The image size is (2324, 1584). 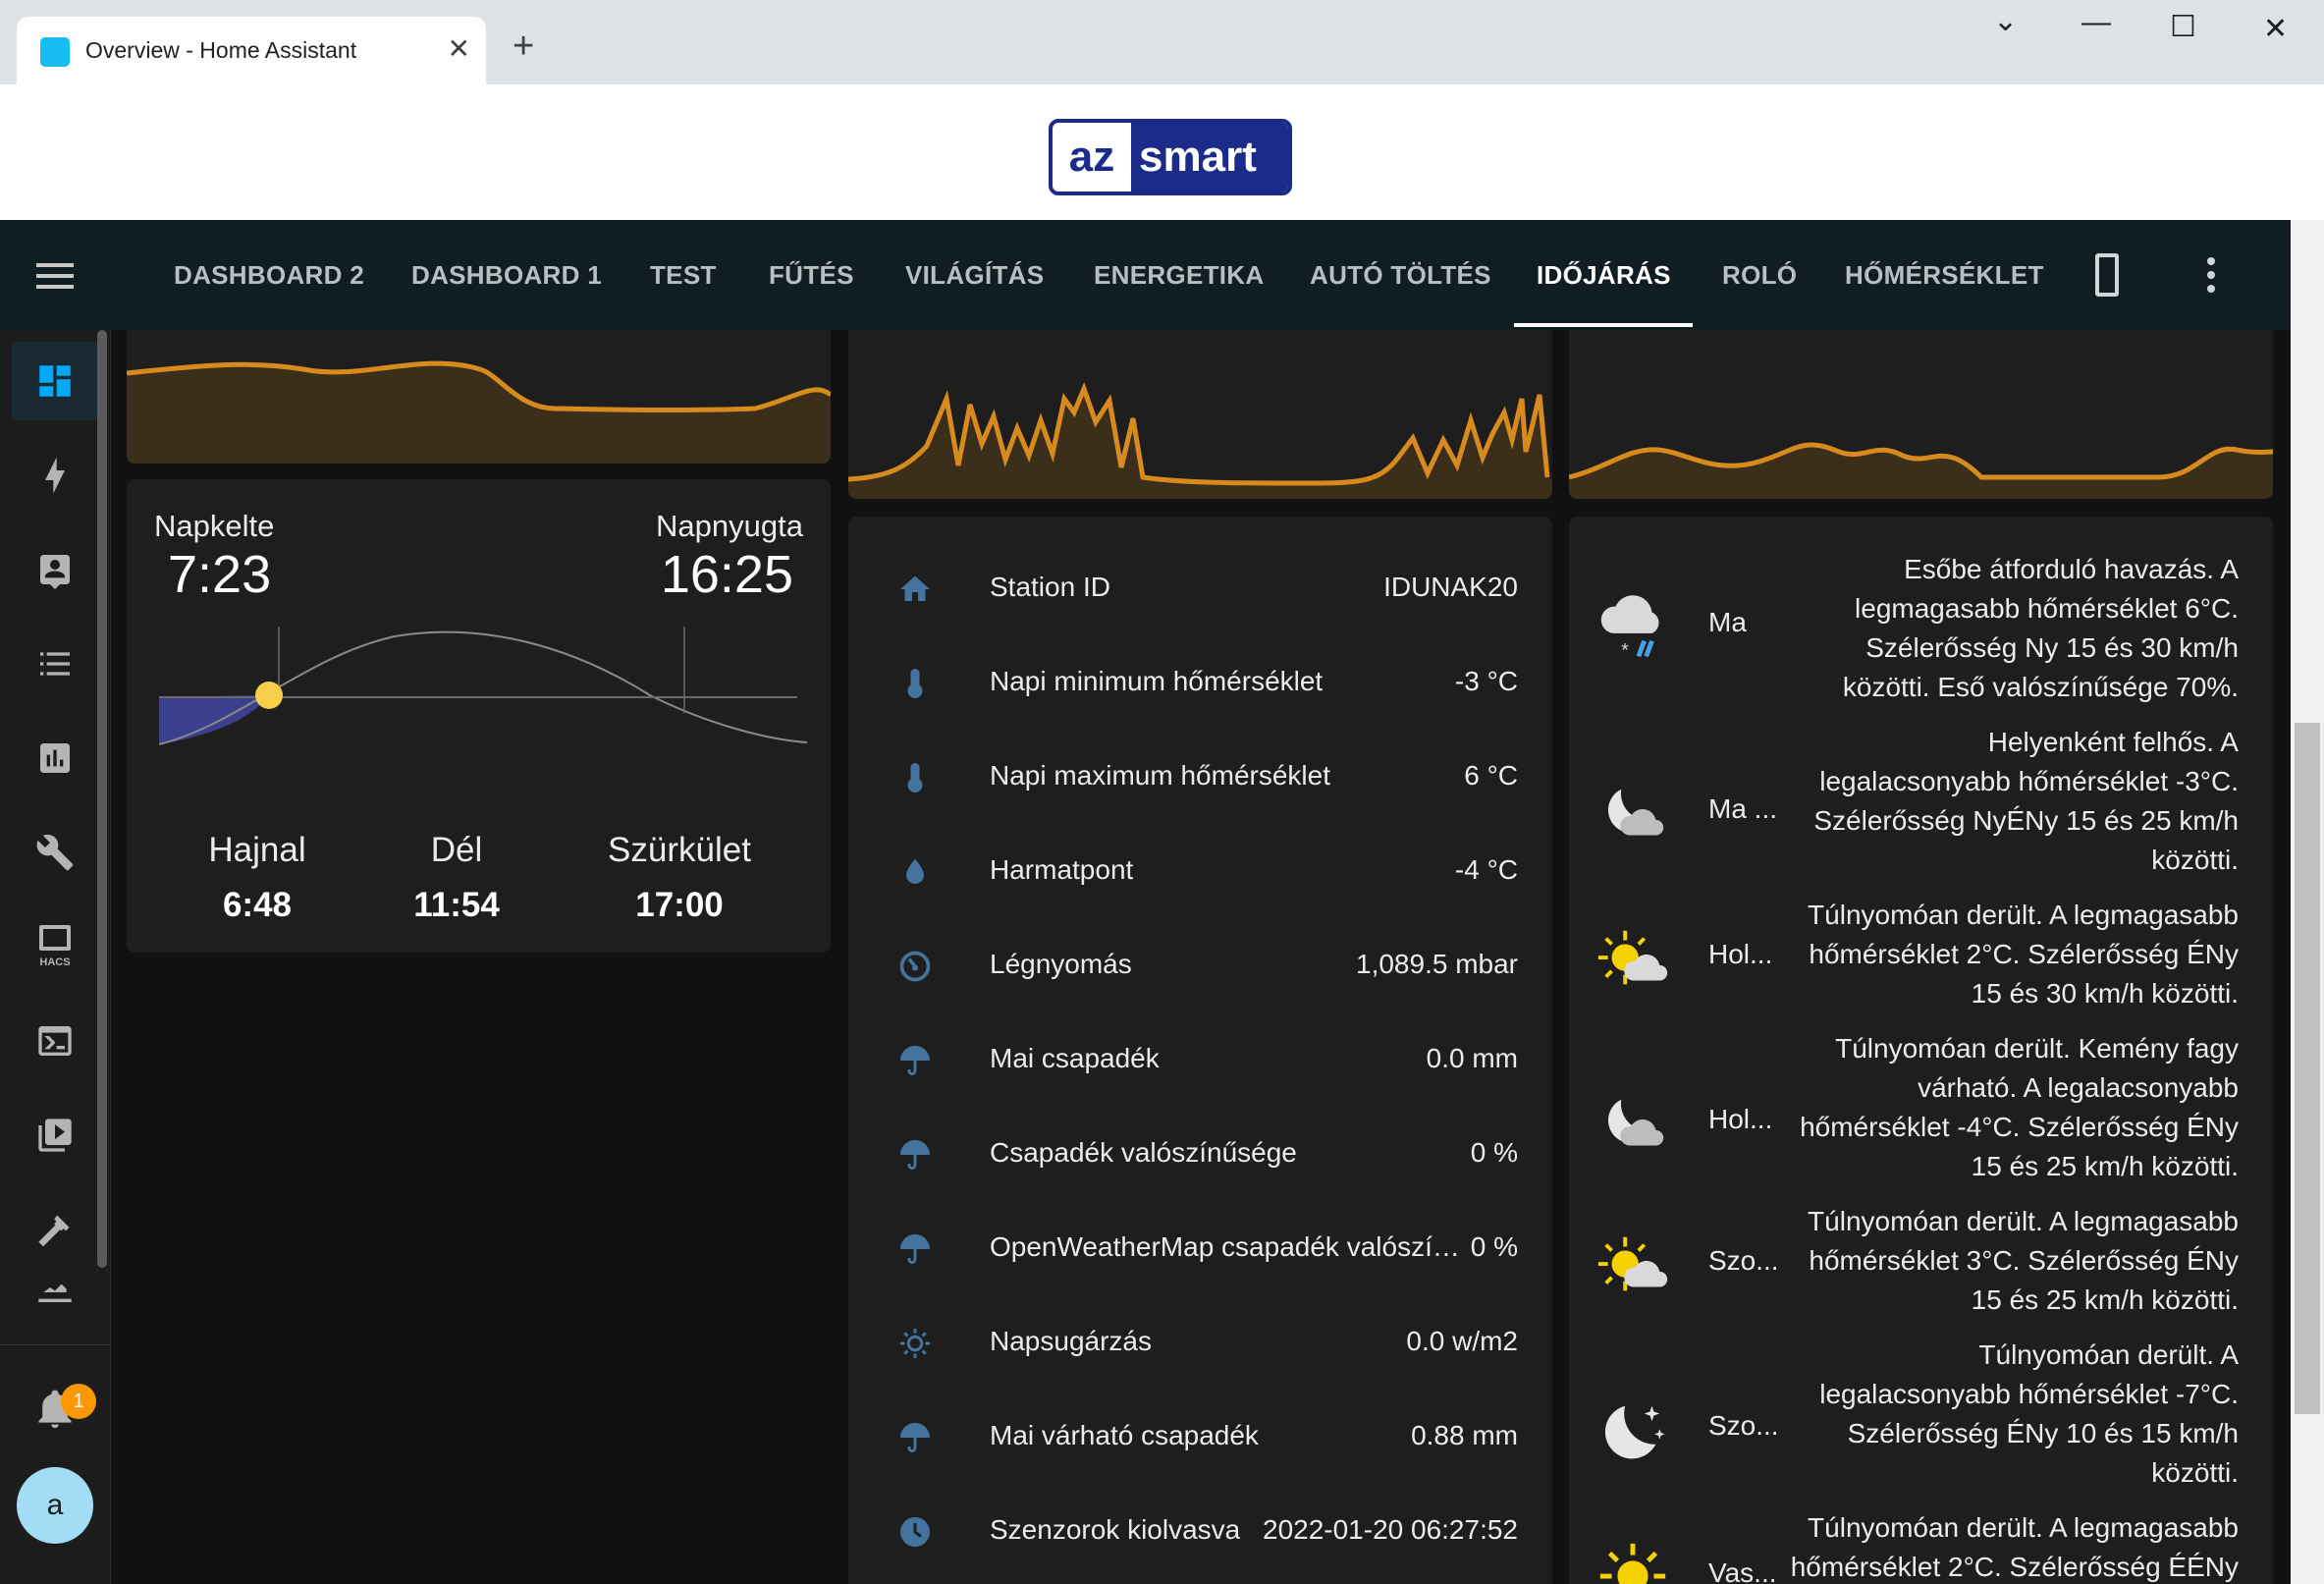 I want to click on logbook-icon, so click(x=55, y=572).